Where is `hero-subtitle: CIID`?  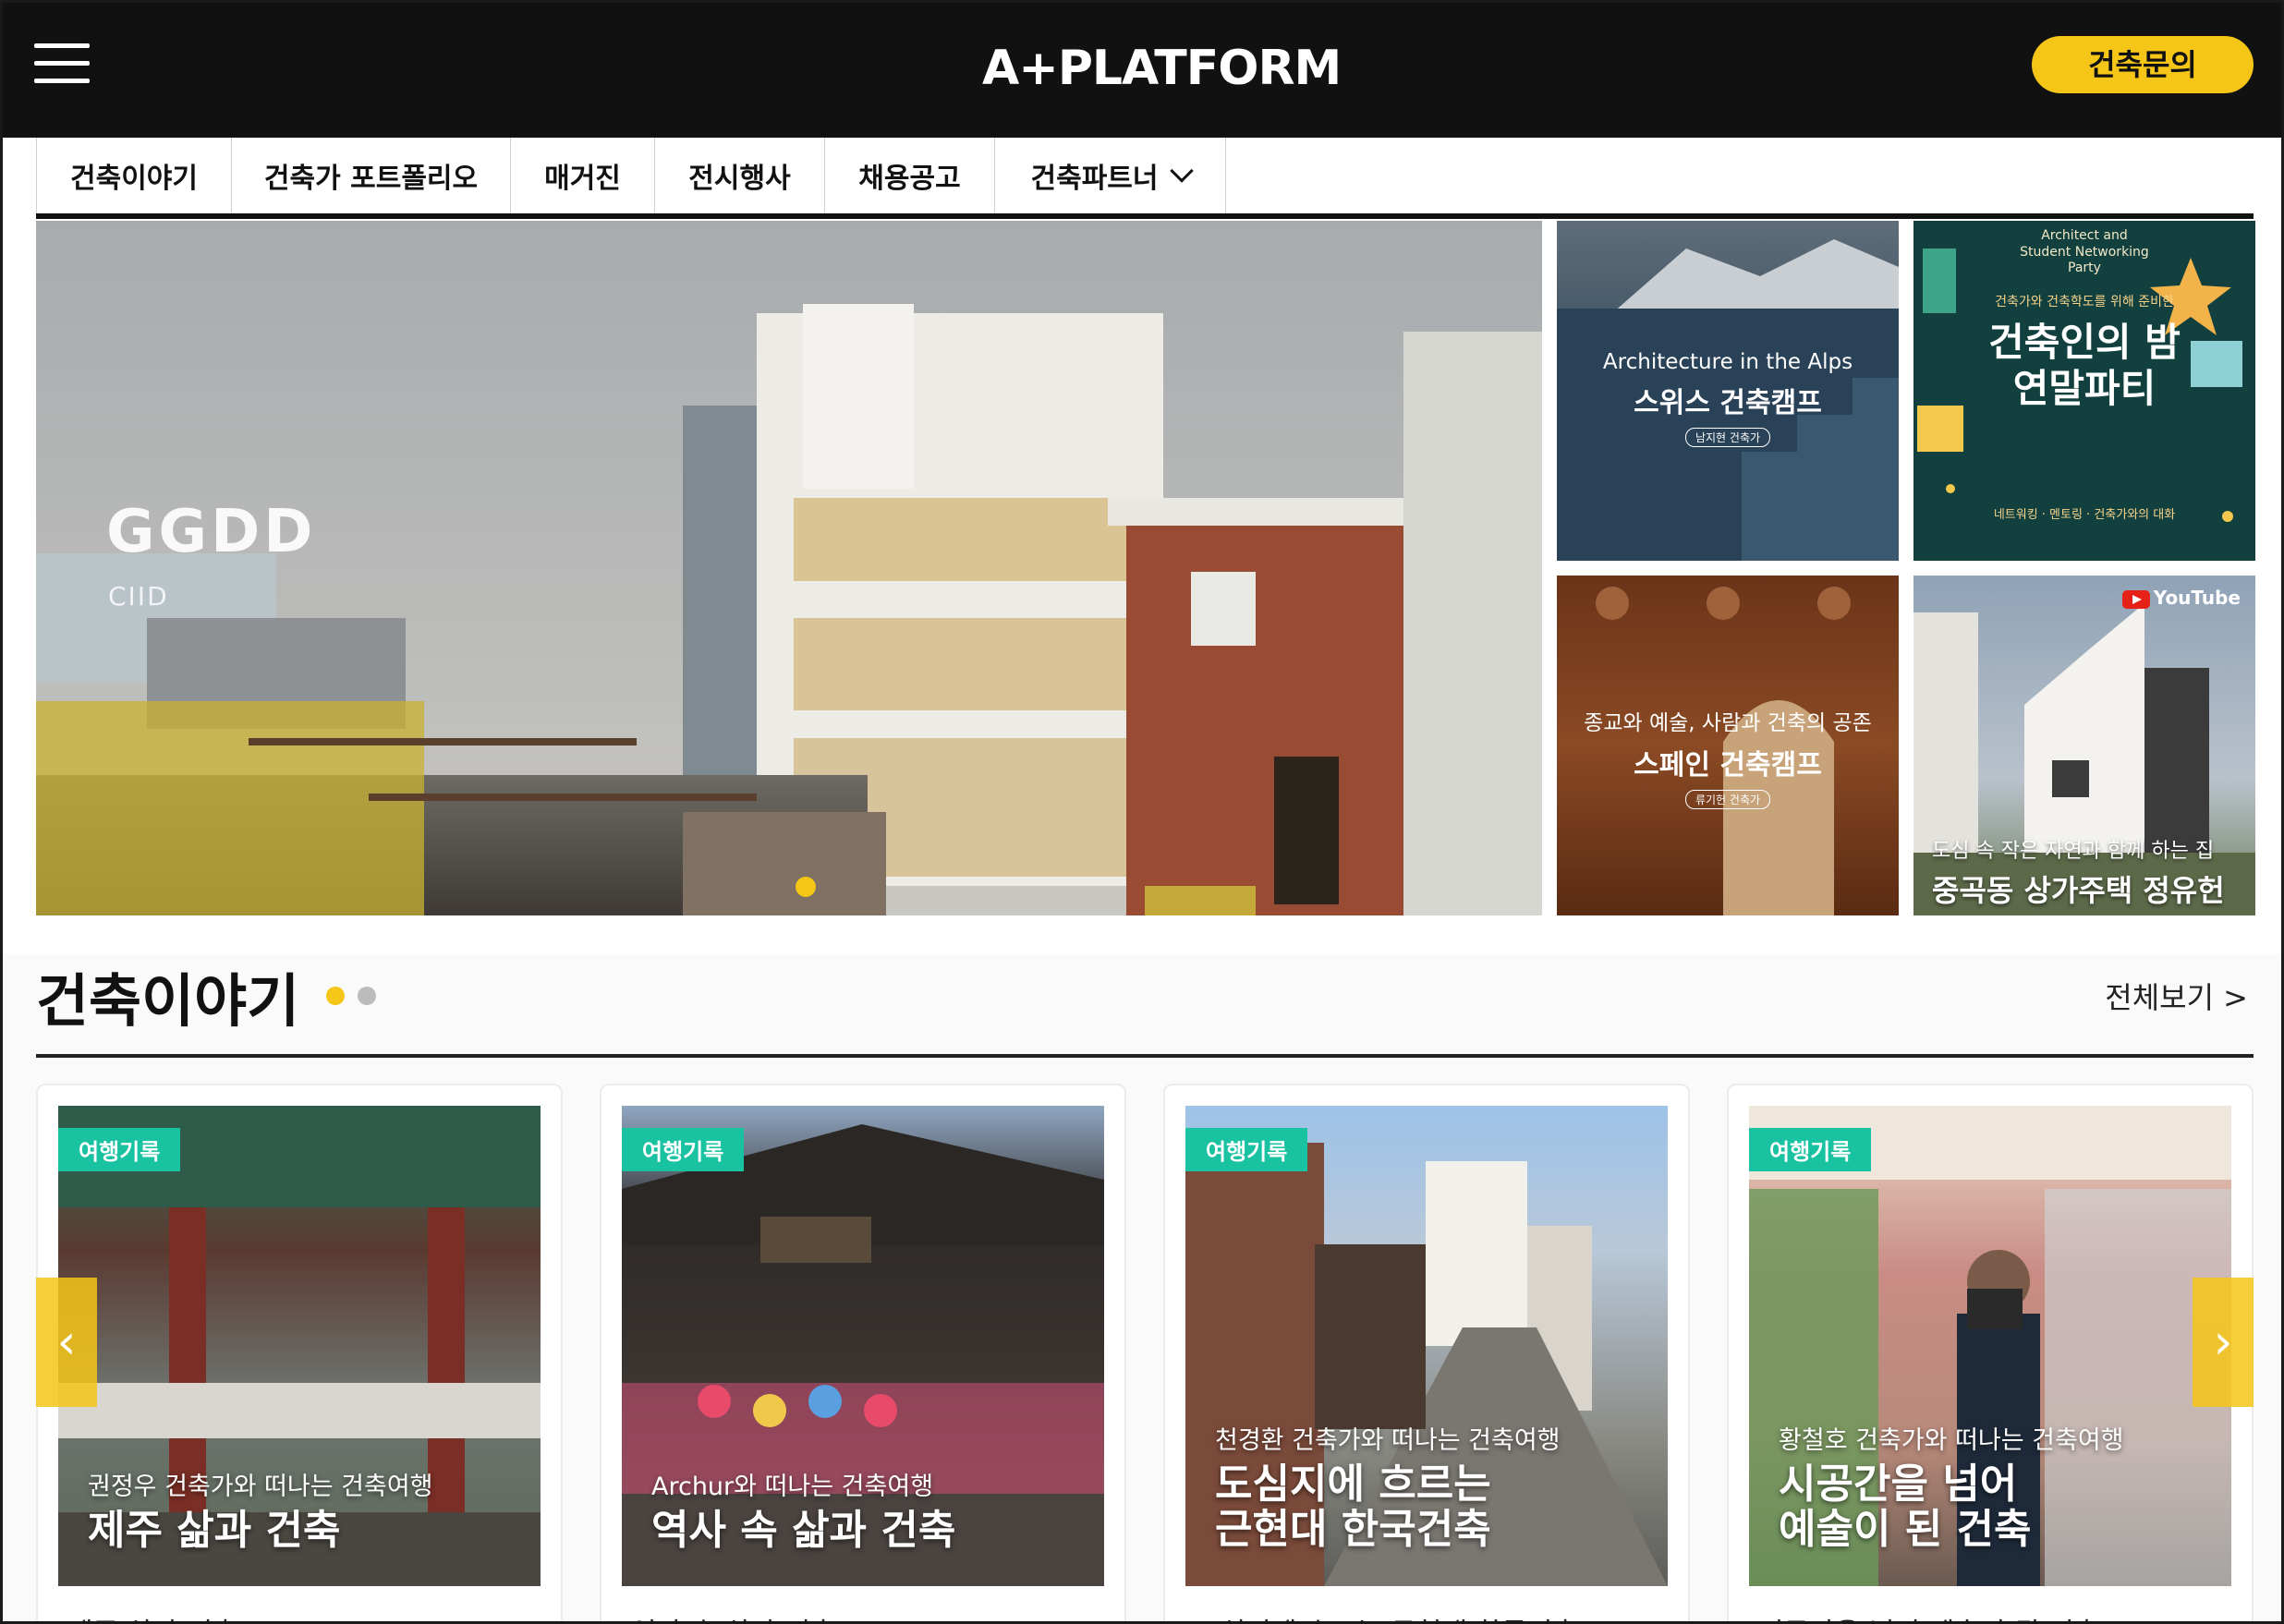
hero-subtitle: CIID is located at coordinates (138, 597).